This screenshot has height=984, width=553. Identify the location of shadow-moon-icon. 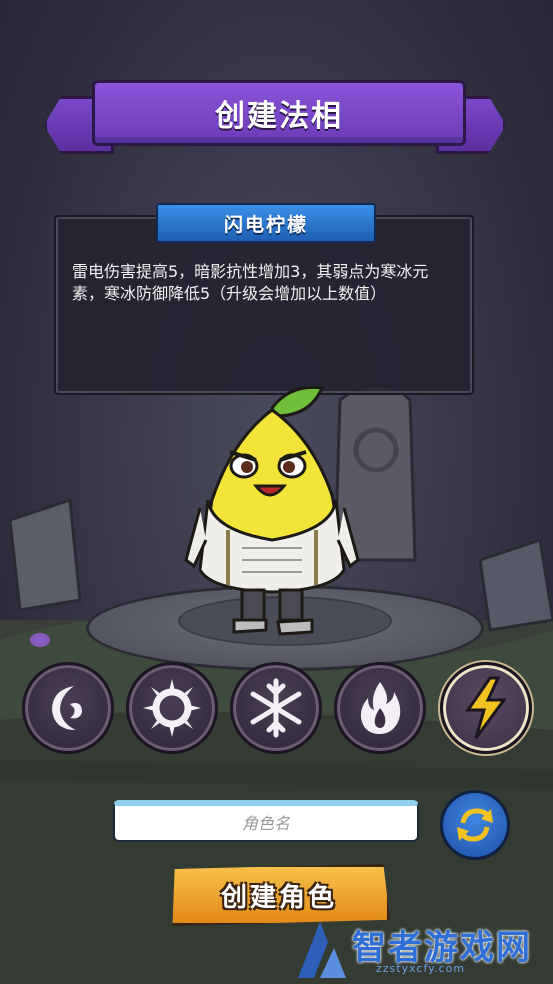
(67, 708).